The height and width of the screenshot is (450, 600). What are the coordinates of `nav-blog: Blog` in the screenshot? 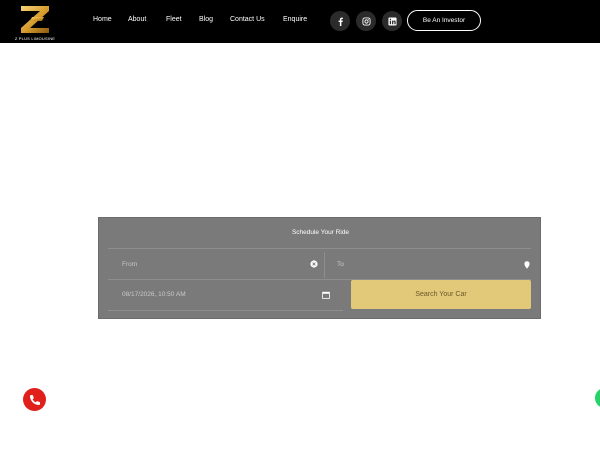 It's located at (206, 20).